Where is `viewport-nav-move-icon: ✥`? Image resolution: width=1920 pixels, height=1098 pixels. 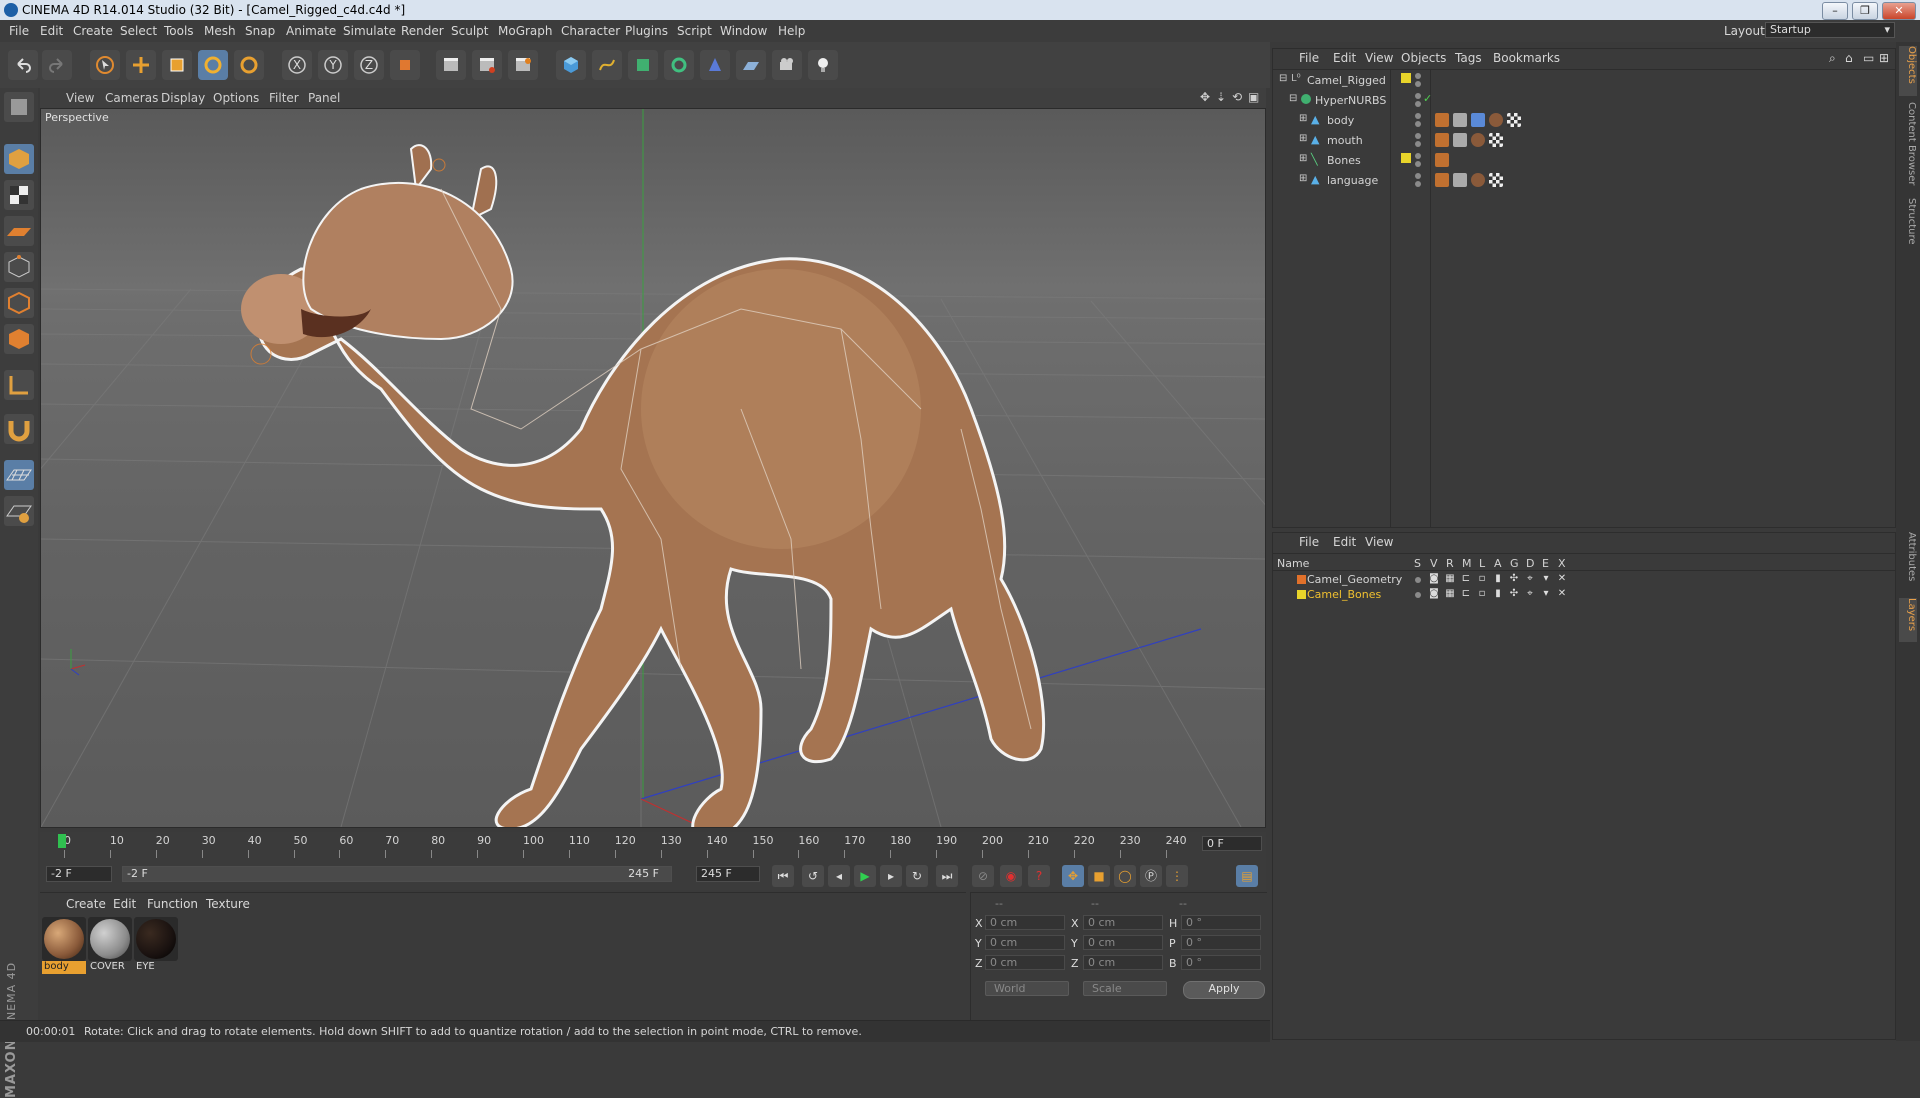
viewport-nav-move-icon: ✥ is located at coordinates (1205, 97).